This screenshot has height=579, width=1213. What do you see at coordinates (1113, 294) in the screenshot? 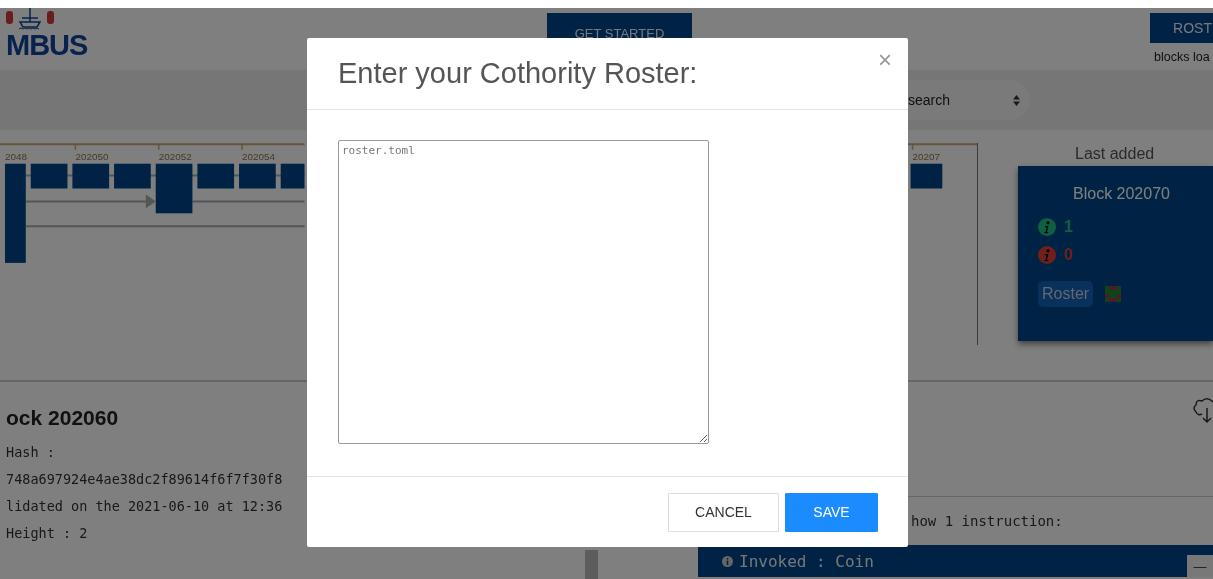
I see `identicon-icon` at bounding box center [1113, 294].